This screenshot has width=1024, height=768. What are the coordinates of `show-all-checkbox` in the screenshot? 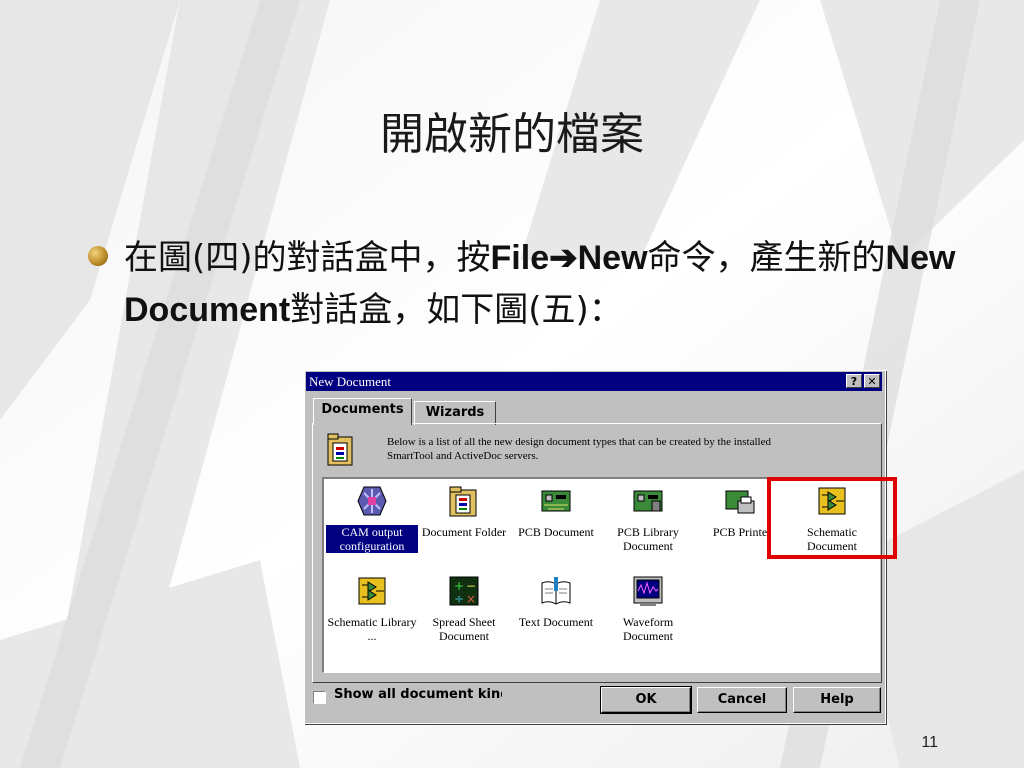 It's located at (319, 697).